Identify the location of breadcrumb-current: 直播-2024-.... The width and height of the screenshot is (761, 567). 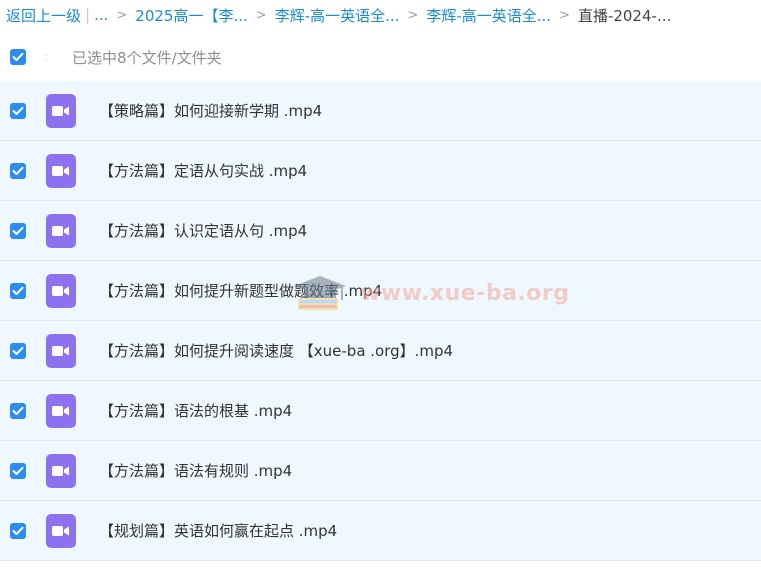
(624, 15).